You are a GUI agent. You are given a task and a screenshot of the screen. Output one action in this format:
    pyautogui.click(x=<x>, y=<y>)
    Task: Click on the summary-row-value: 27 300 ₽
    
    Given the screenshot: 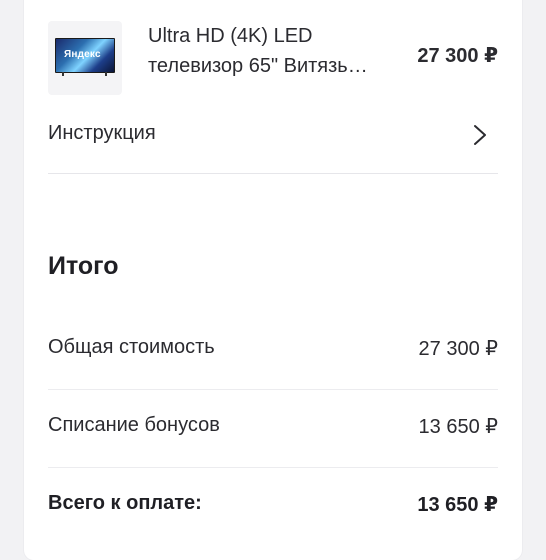 What is the action you would take?
    pyautogui.click(x=458, y=349)
    